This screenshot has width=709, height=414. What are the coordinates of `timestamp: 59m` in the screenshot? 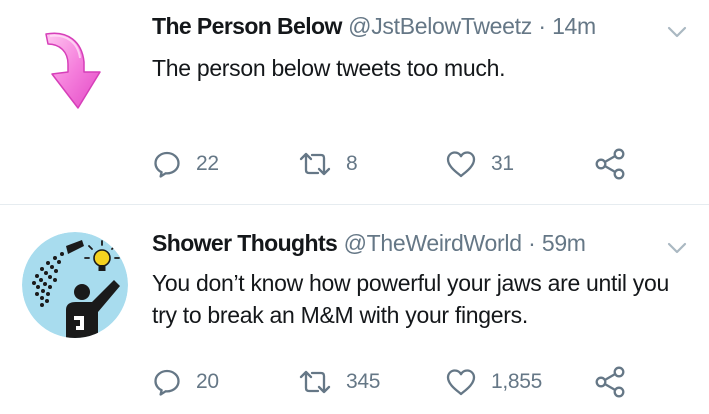 It's located at (564, 243).